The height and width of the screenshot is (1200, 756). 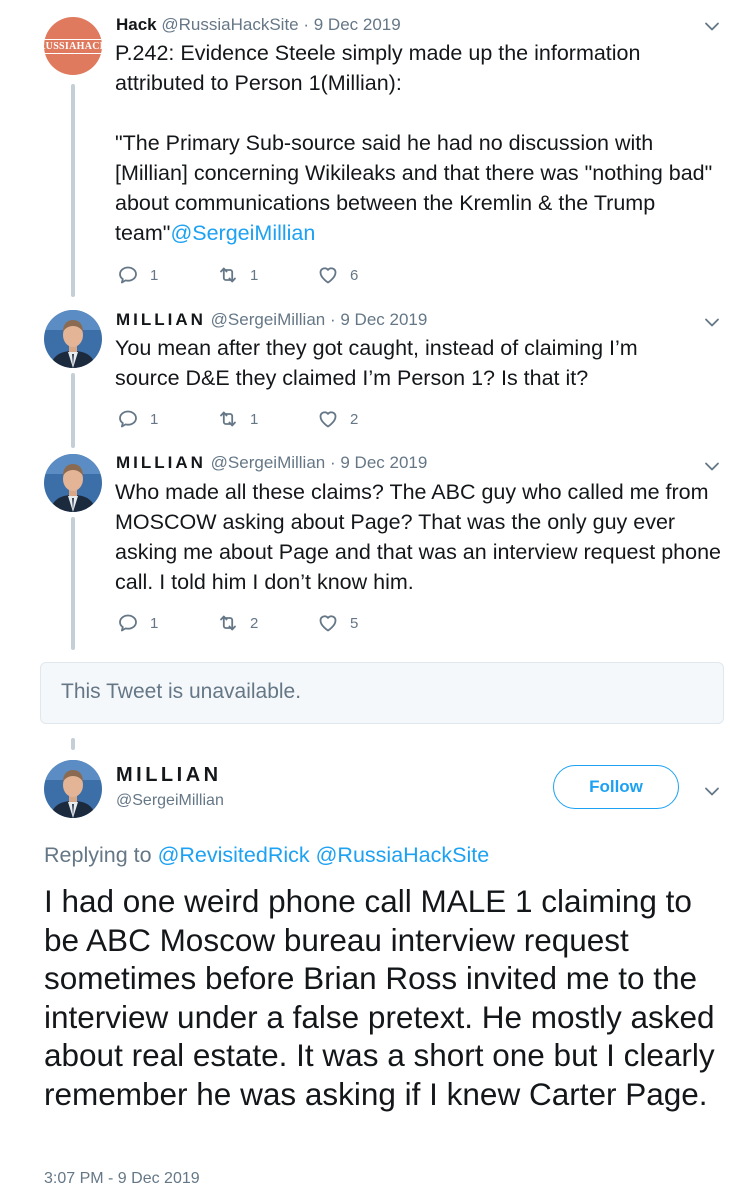 What do you see at coordinates (354, 275) in the screenshot?
I see `like-count: 6` at bounding box center [354, 275].